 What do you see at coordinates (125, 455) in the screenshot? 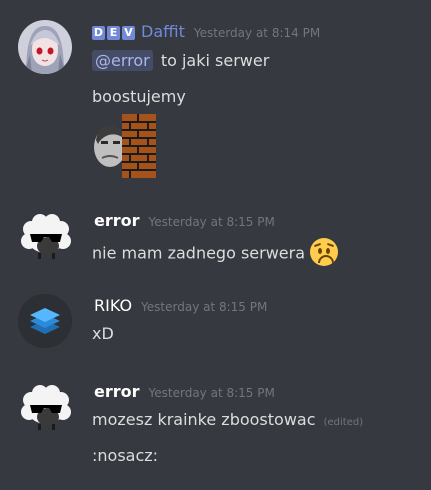
I see `message-text: :nosacz:` at bounding box center [125, 455].